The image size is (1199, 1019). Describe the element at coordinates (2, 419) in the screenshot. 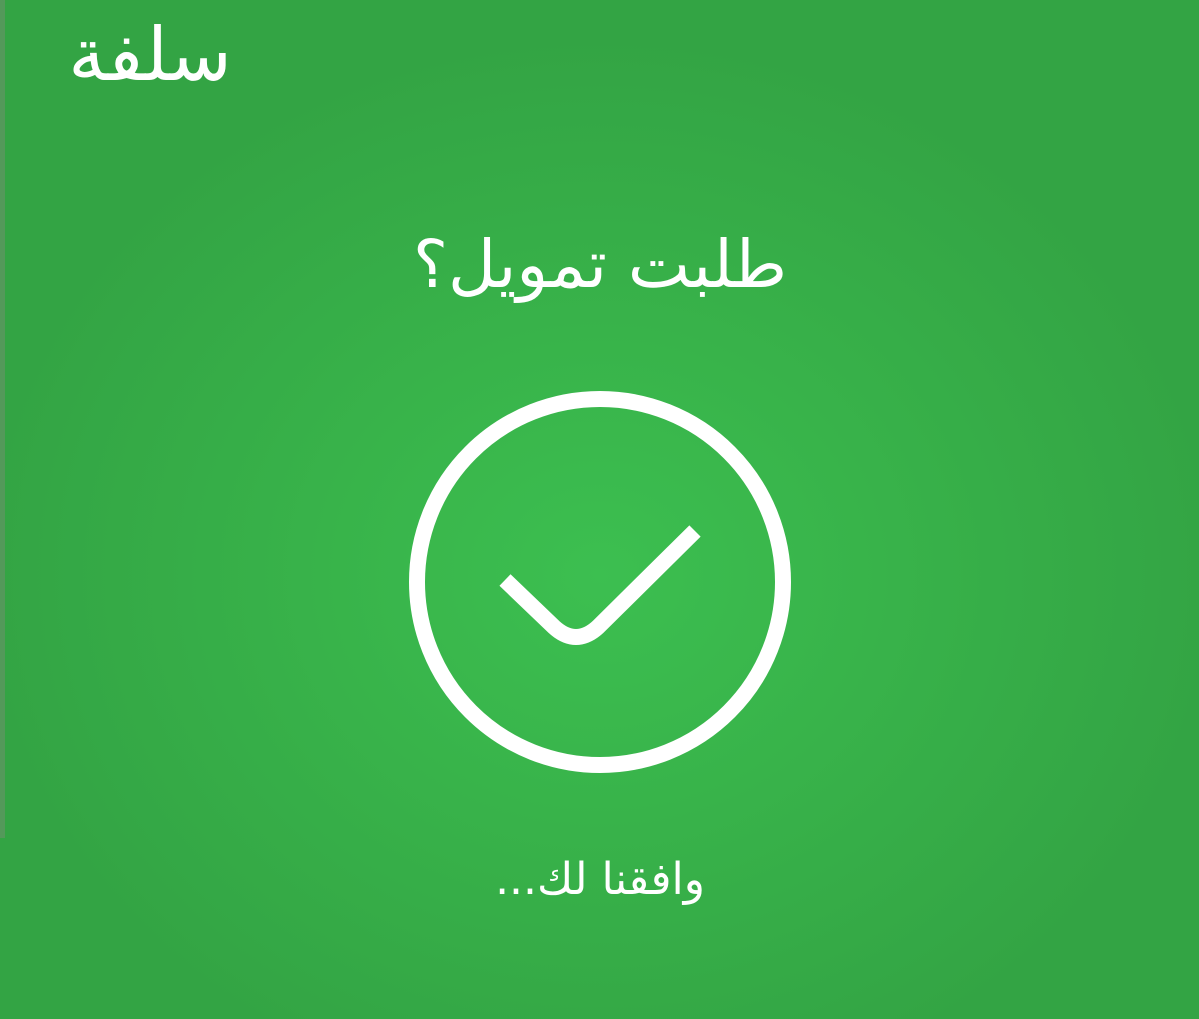

I see `left-edge-divider` at that location.